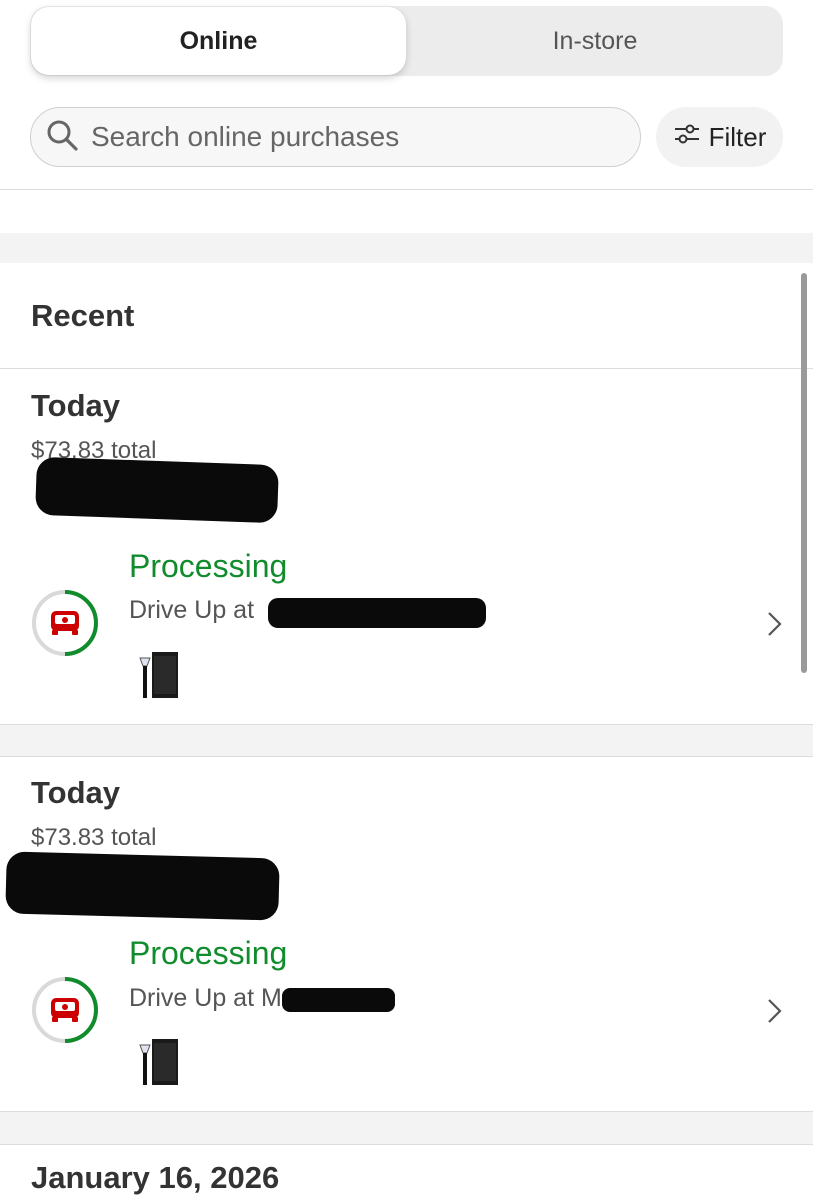  I want to click on search-icon, so click(62, 137).